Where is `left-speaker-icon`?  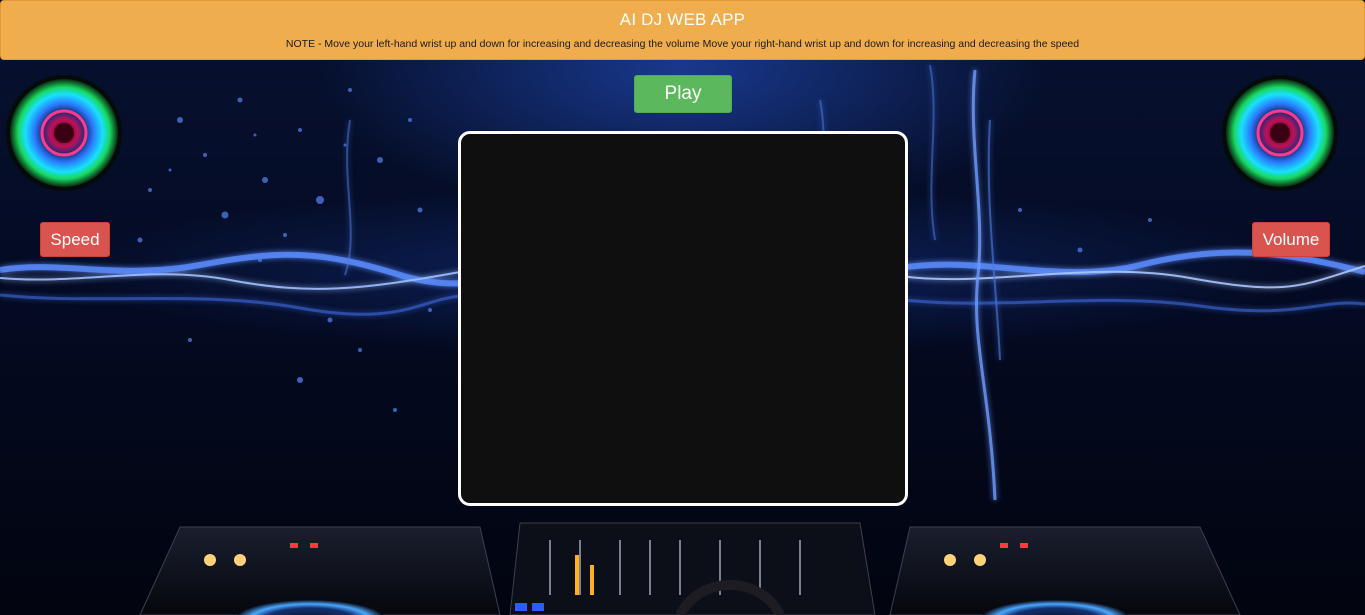
left-speaker-icon is located at coordinates (64, 135).